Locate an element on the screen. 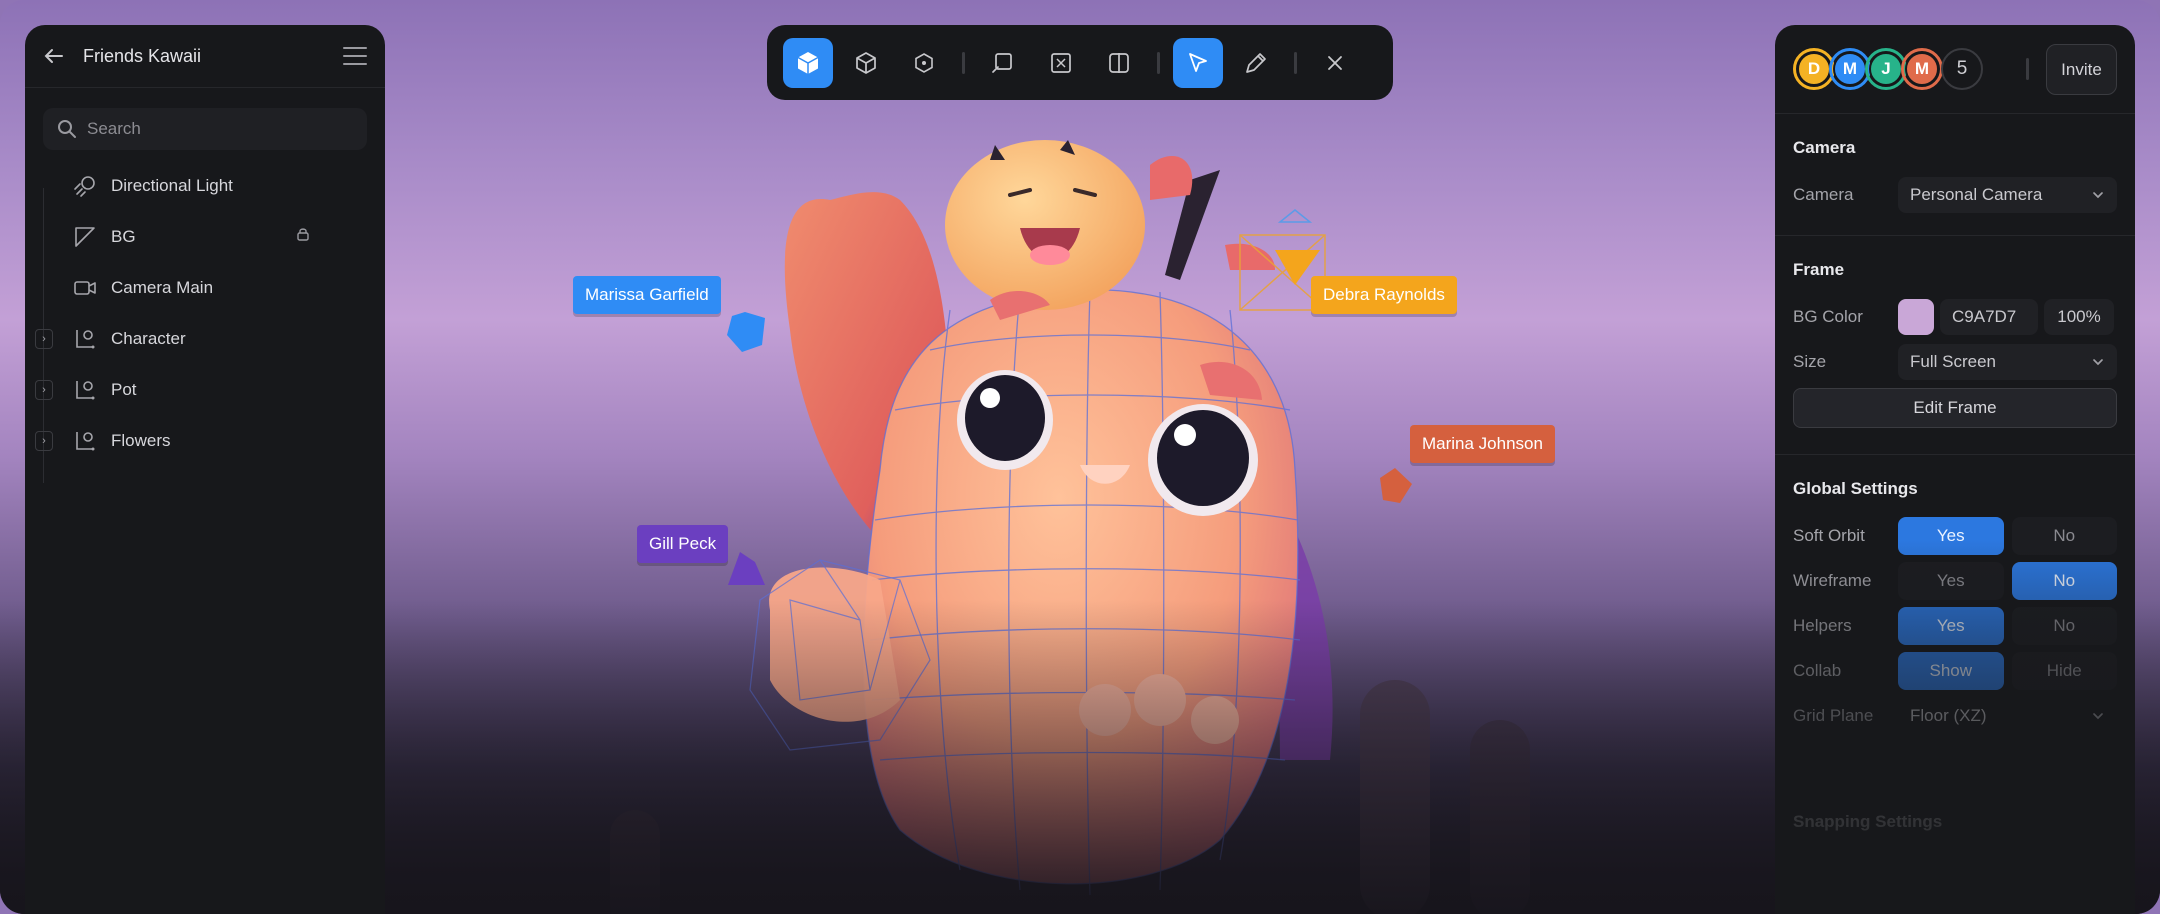  scale-tool-icon is located at coordinates (1061, 62).